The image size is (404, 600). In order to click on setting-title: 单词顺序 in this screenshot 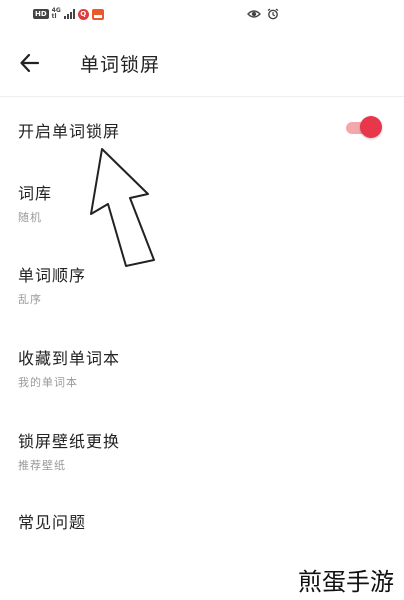, I will do `click(52, 275)`.